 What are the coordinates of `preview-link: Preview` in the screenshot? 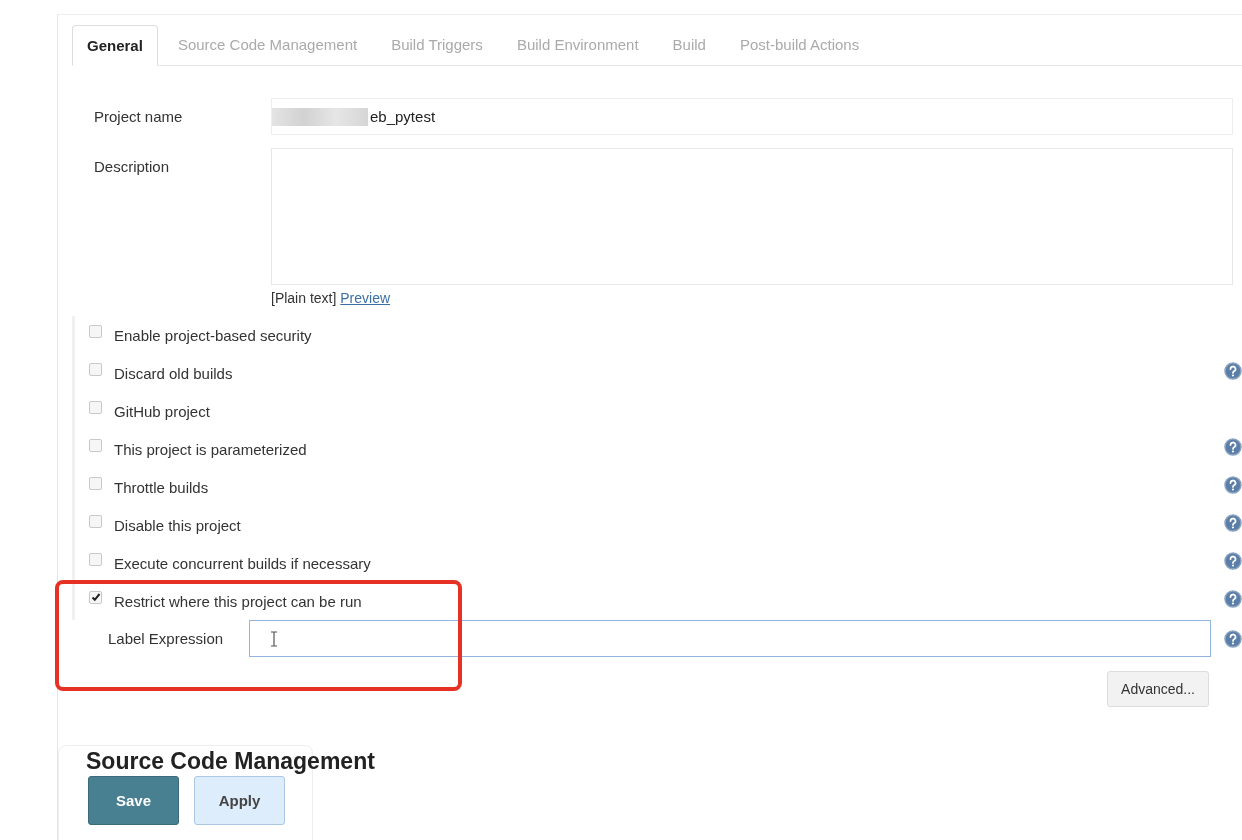 It's located at (365, 298).